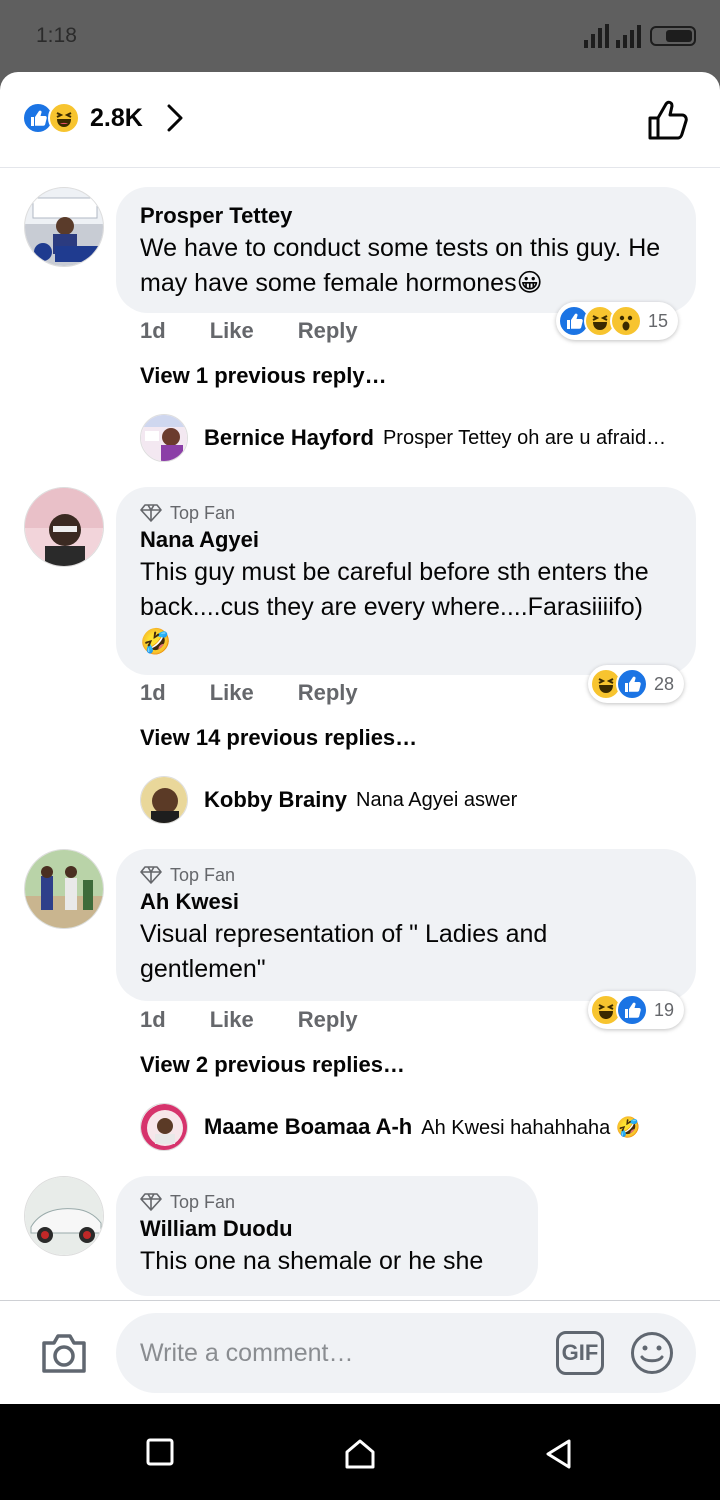 The width and height of the screenshot is (720, 1500). Describe the element at coordinates (664, 1009) in the screenshot. I see `comment-reaction-count: 19` at that location.